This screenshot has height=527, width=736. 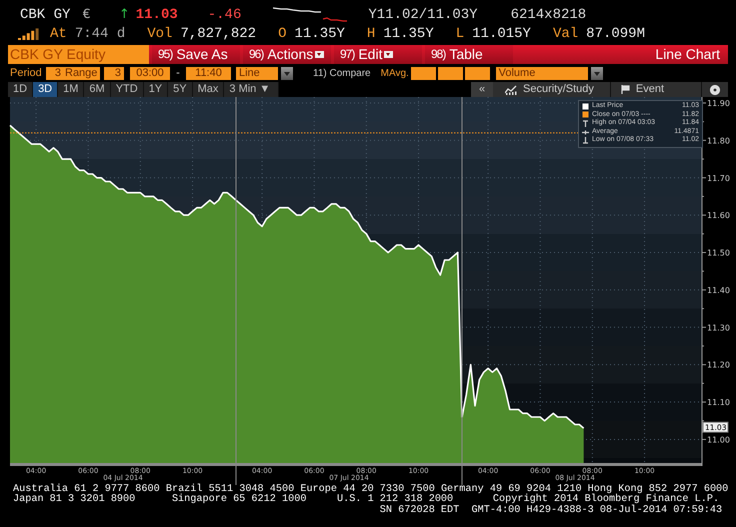 What do you see at coordinates (82, 73) in the screenshot?
I see `range-label: Range` at bounding box center [82, 73].